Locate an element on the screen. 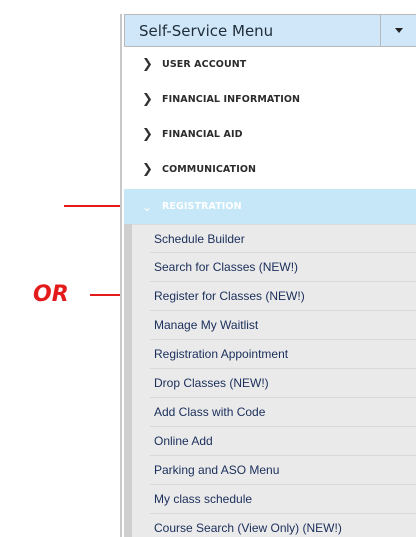  menu-header: Self-Service Menu is located at coordinates (270, 30).